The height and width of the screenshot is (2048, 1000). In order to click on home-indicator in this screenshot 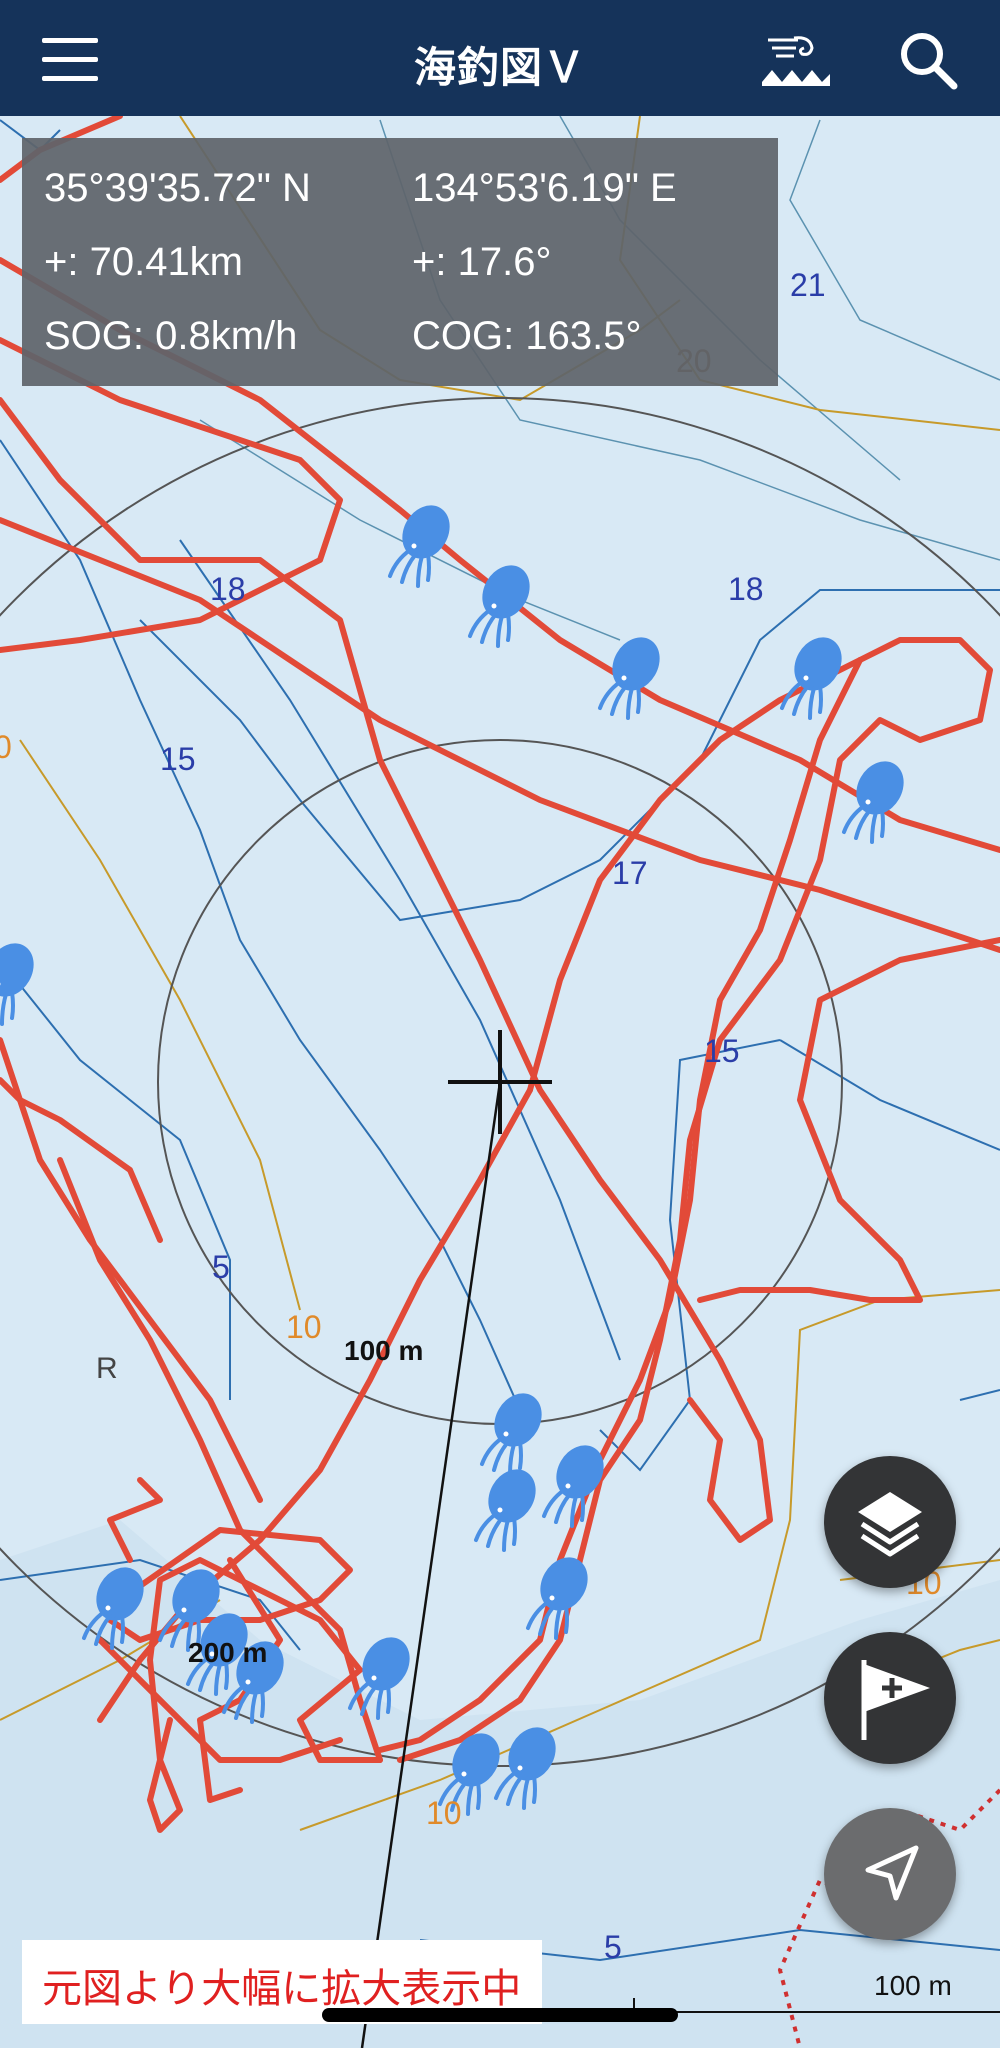, I will do `click(500, 2015)`.